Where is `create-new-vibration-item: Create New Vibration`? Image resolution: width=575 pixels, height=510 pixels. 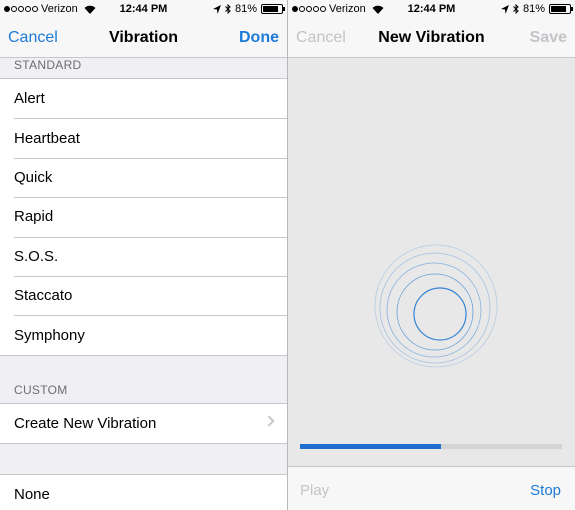
create-new-vibration-item: Create New Vibration is located at coordinates (143, 423).